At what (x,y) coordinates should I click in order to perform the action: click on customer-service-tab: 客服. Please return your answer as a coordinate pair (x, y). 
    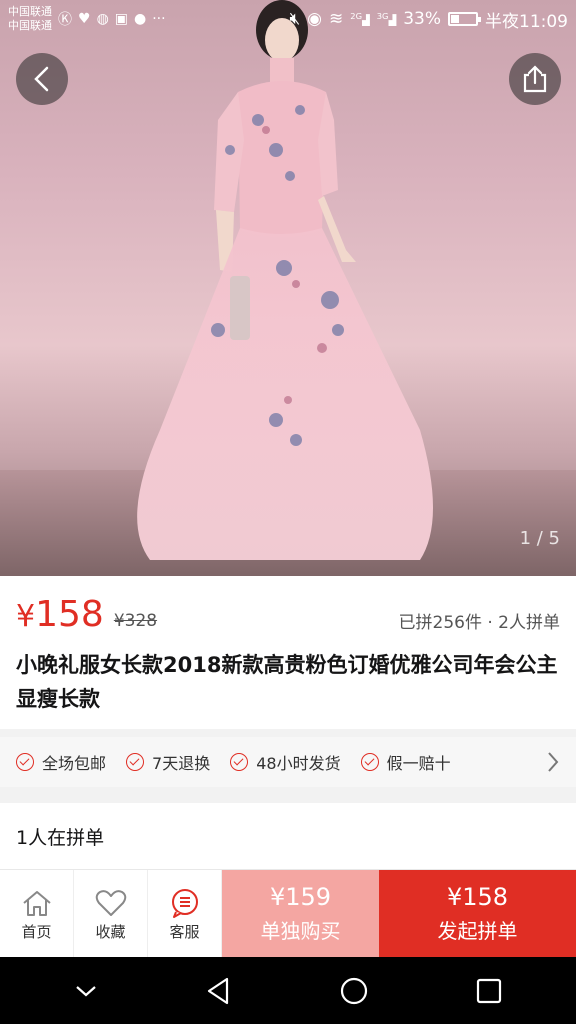
    Looking at the image, I should click on (185, 913).